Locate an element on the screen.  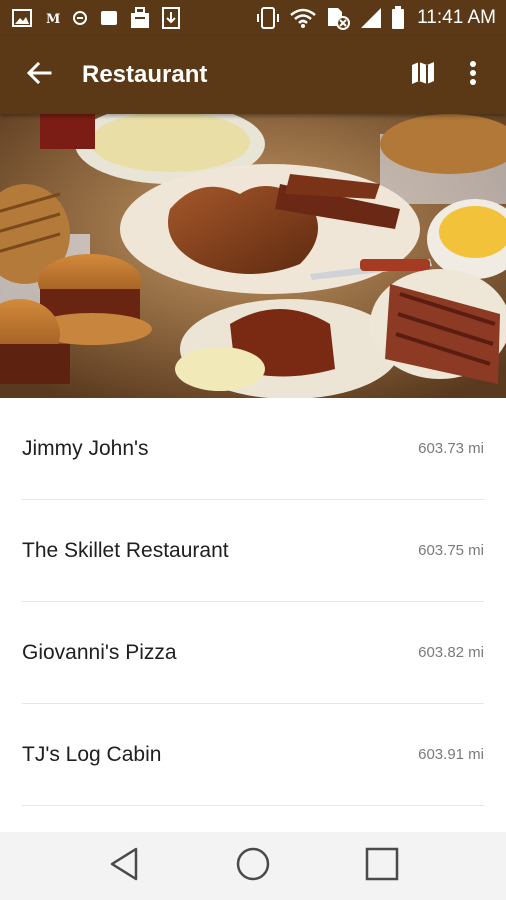
svg-text: M is located at coordinates (53, 19).